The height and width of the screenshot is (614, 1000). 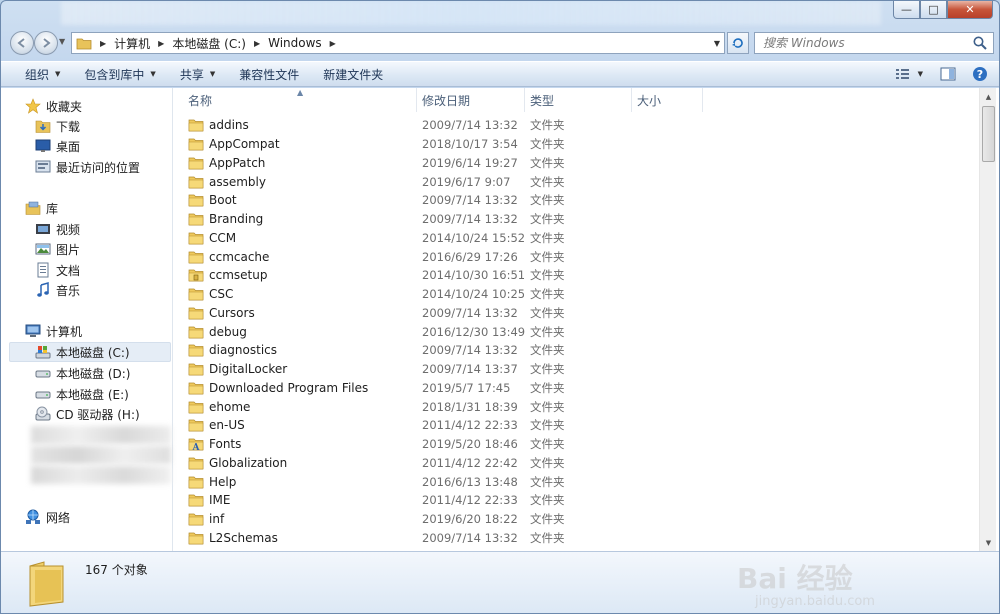 I want to click on help-icon: ?, so click(x=980, y=74).